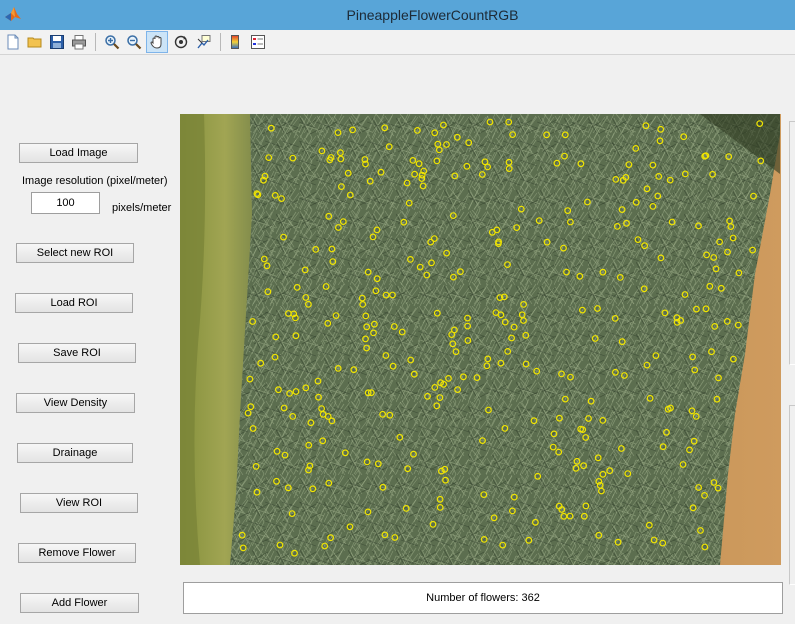 This screenshot has height=624, width=795. I want to click on open-folder-icon, so click(35, 42).